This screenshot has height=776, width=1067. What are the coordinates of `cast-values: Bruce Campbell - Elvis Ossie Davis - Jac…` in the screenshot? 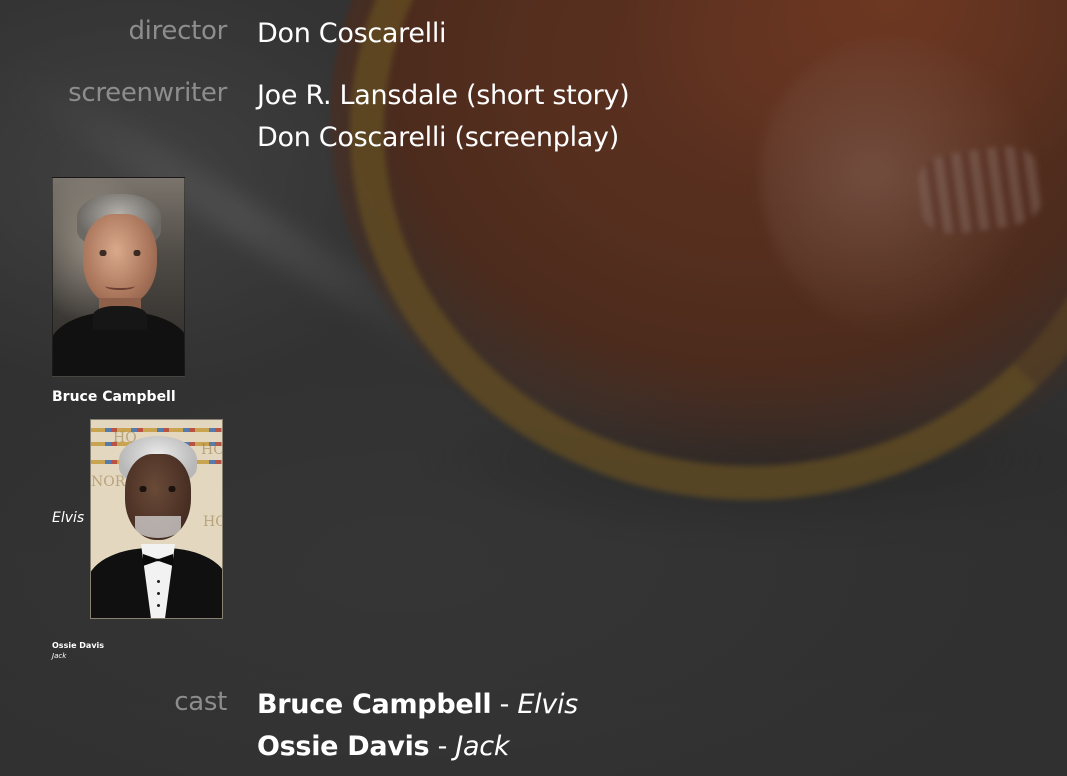 It's located at (417, 726).